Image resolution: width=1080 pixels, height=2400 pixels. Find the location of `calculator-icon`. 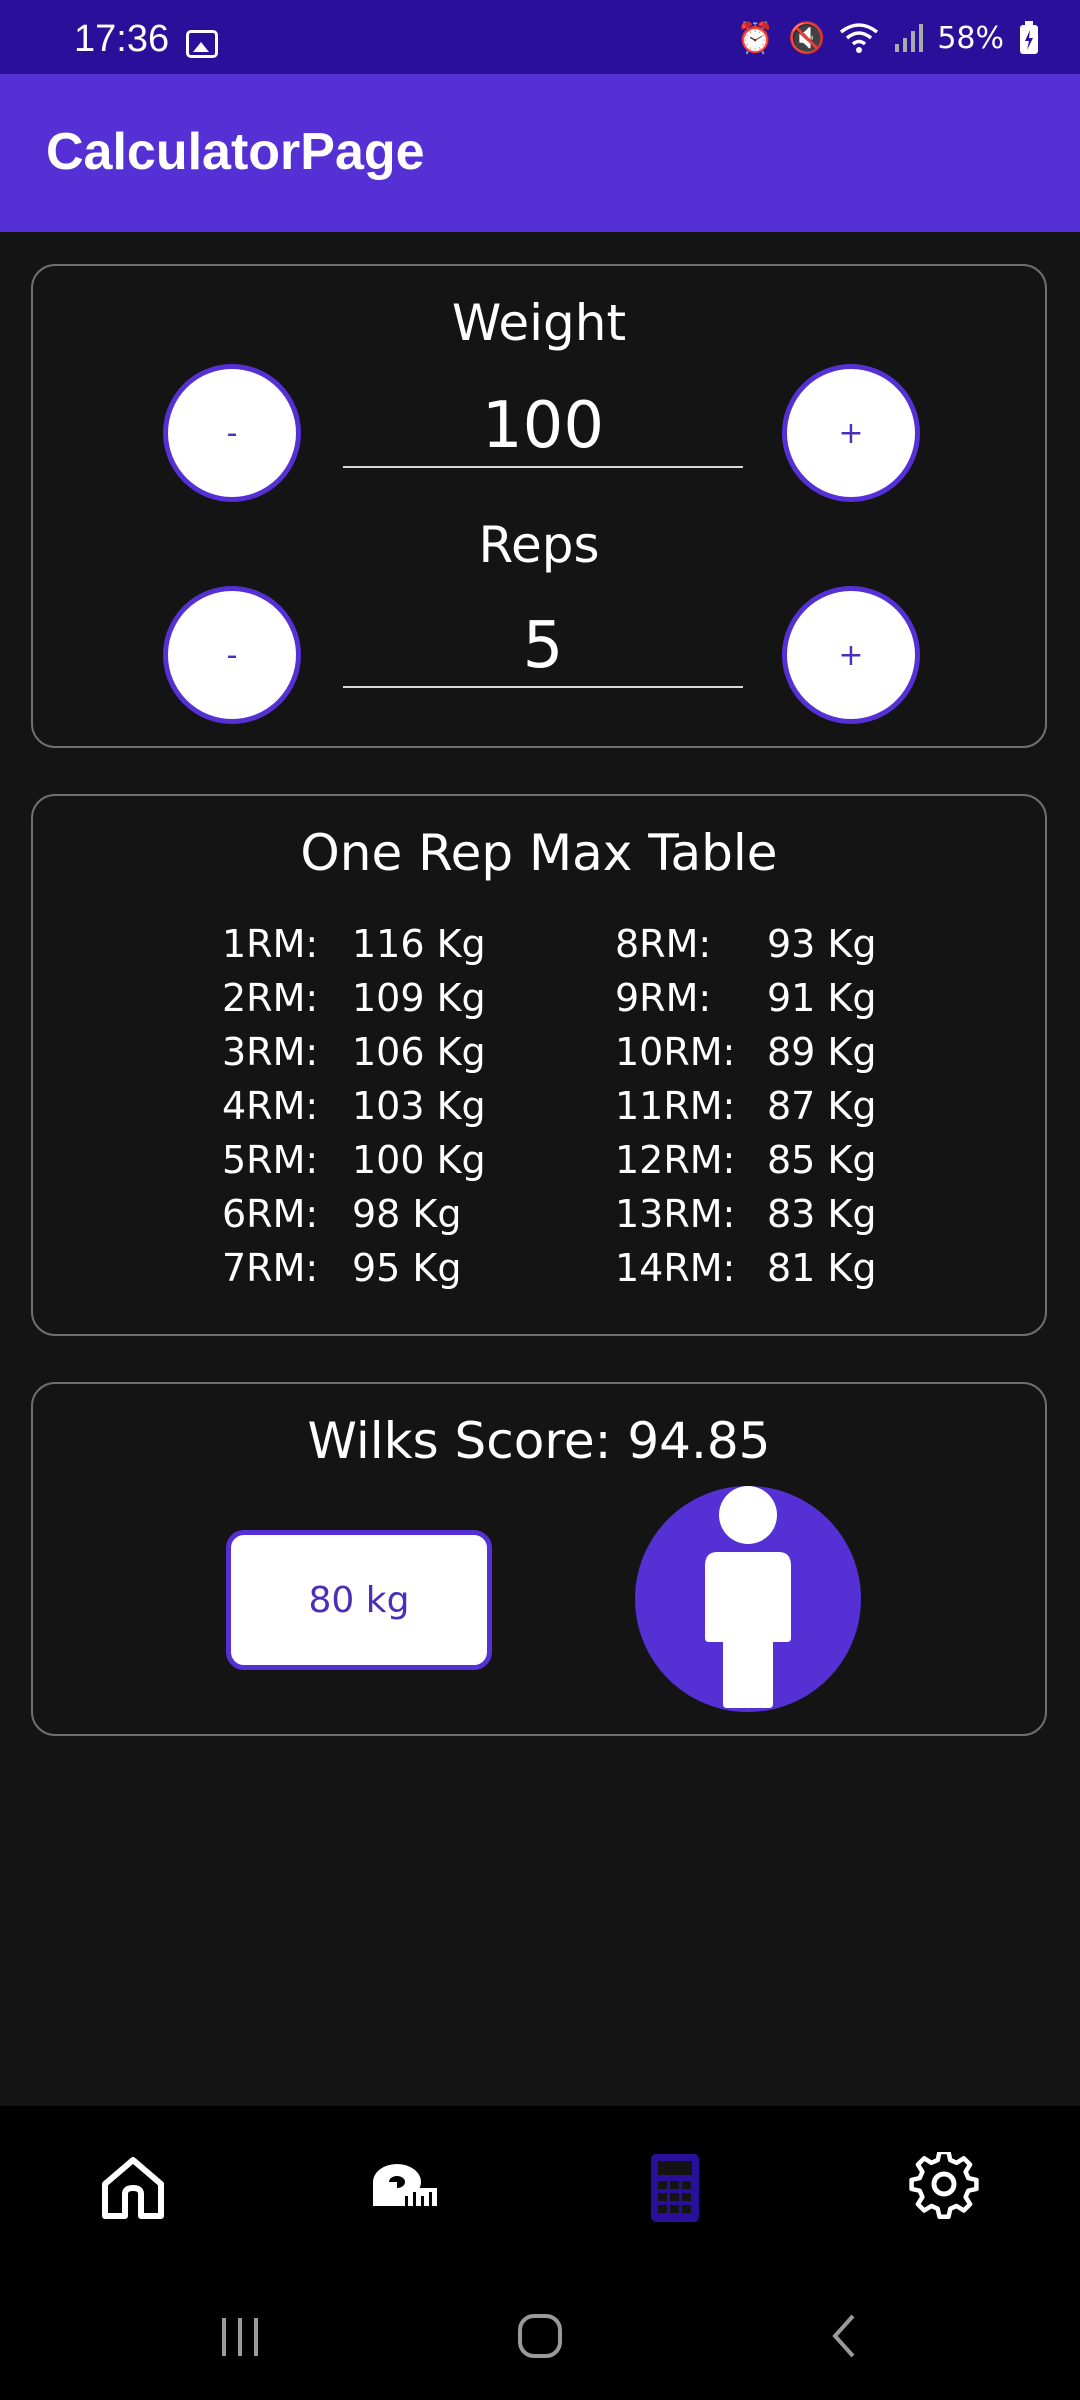

calculator-icon is located at coordinates (675, 2188).